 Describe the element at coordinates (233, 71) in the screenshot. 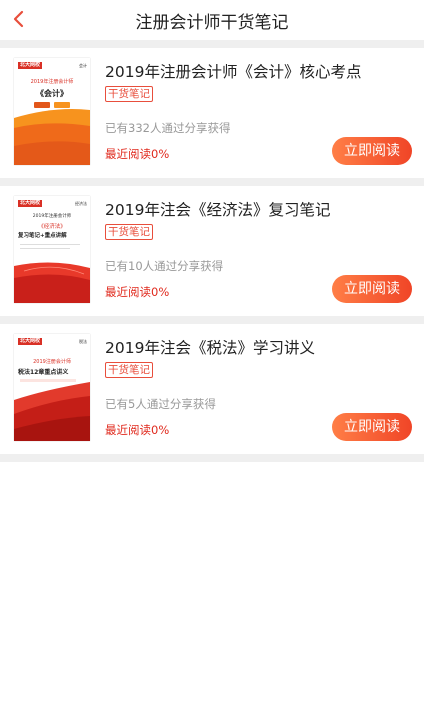

I see `note-title: 2019年注册会计师《会计》核心考点` at that location.